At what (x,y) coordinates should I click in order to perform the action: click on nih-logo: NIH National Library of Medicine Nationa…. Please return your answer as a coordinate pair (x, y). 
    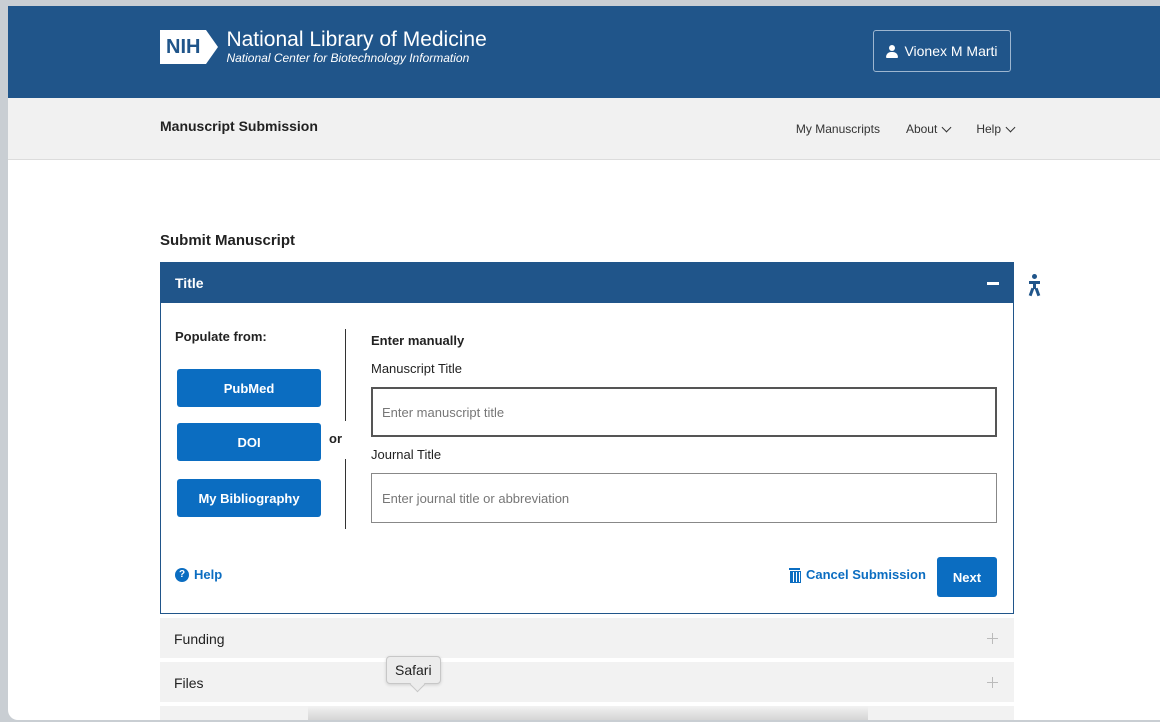
    Looking at the image, I should click on (323, 47).